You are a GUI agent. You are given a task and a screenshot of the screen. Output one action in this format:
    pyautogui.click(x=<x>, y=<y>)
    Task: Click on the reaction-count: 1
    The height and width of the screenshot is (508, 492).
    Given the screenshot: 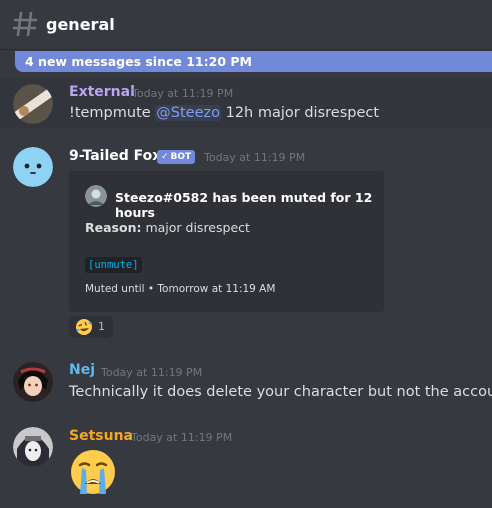 What is the action you would take?
    pyautogui.click(x=101, y=326)
    